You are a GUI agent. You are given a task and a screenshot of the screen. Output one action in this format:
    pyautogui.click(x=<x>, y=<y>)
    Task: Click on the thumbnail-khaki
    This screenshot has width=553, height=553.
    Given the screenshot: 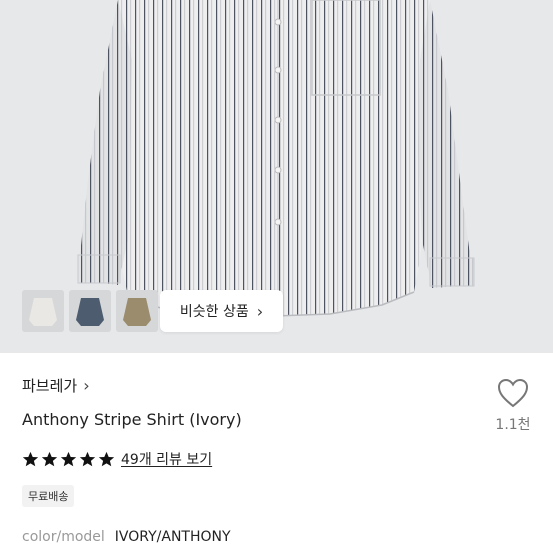 What is the action you would take?
    pyautogui.click(x=137, y=311)
    